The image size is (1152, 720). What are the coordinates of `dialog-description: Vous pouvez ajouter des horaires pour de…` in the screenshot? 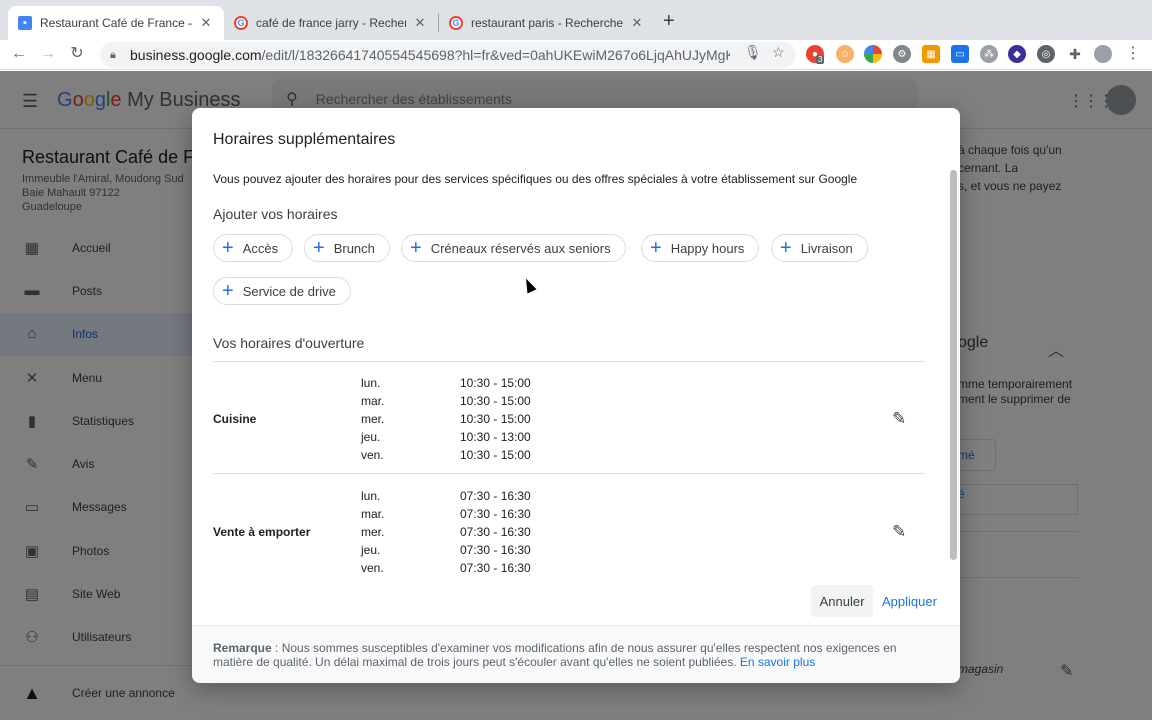 It's located at (535, 179).